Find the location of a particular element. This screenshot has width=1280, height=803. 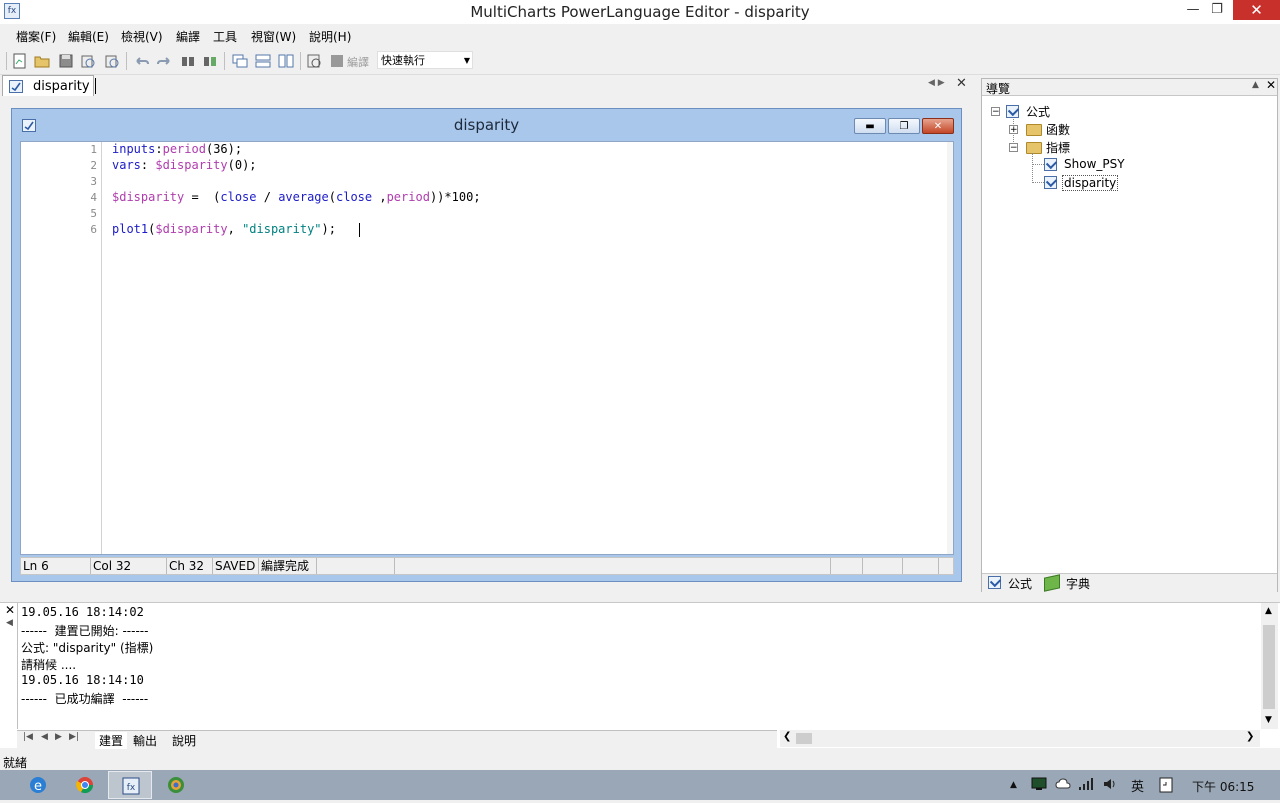

output-vertical-scrollbar: ▲ ▼ is located at coordinates (1269, 666).